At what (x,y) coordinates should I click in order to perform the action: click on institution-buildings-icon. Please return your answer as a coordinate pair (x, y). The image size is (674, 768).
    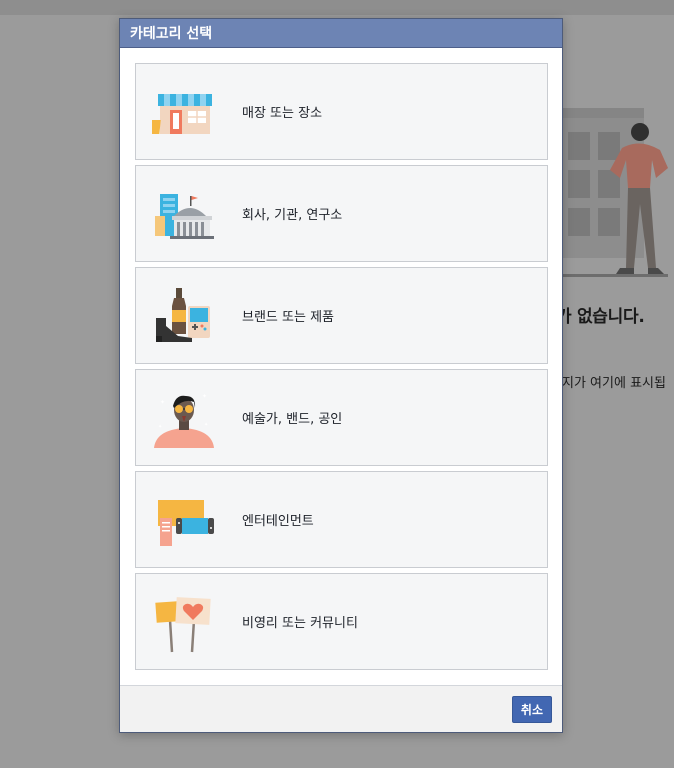
    Looking at the image, I should click on (184, 214).